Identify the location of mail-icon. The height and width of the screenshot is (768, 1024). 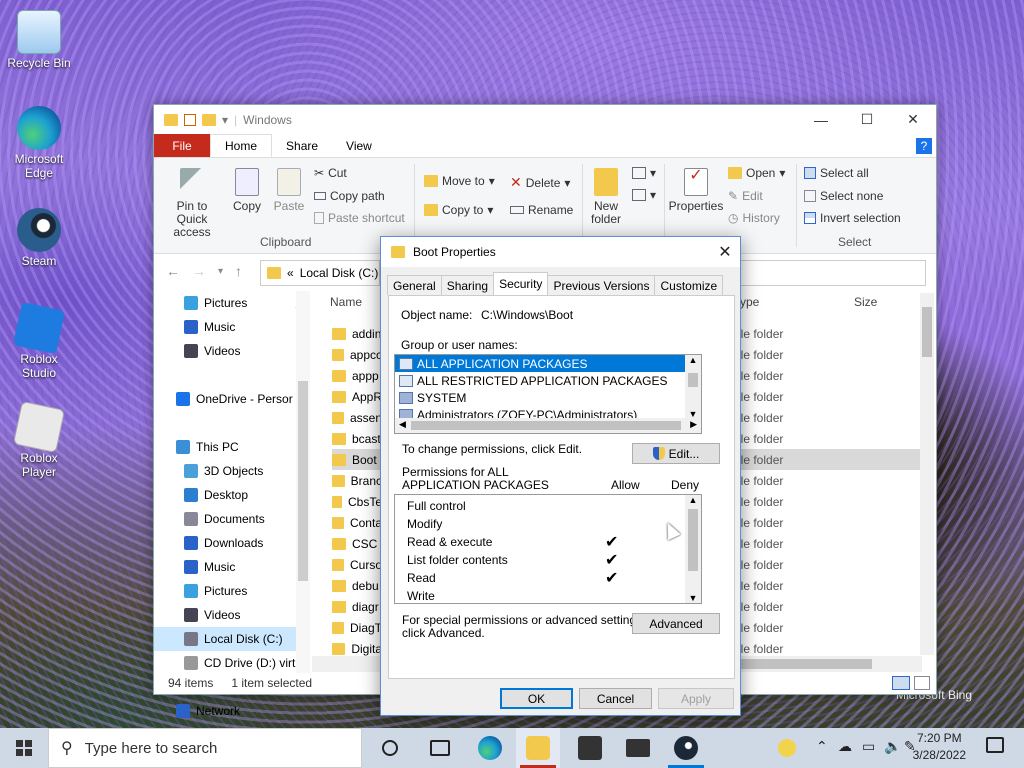
(638, 748).